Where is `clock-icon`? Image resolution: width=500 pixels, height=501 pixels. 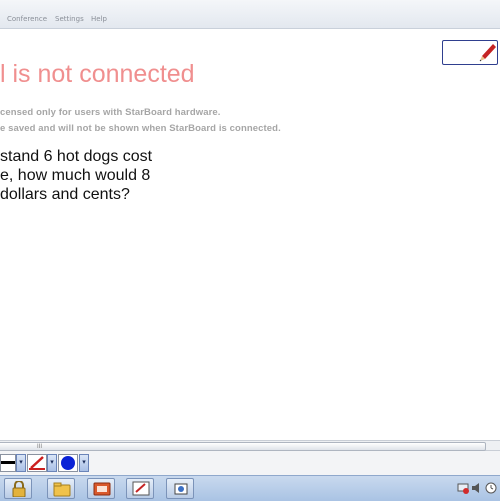
clock-icon is located at coordinates (491, 488).